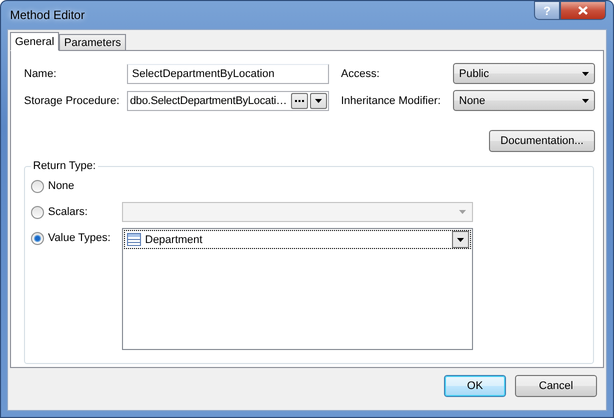 The image size is (614, 418). What do you see at coordinates (361, 74) in the screenshot?
I see `field-label: Access:` at bounding box center [361, 74].